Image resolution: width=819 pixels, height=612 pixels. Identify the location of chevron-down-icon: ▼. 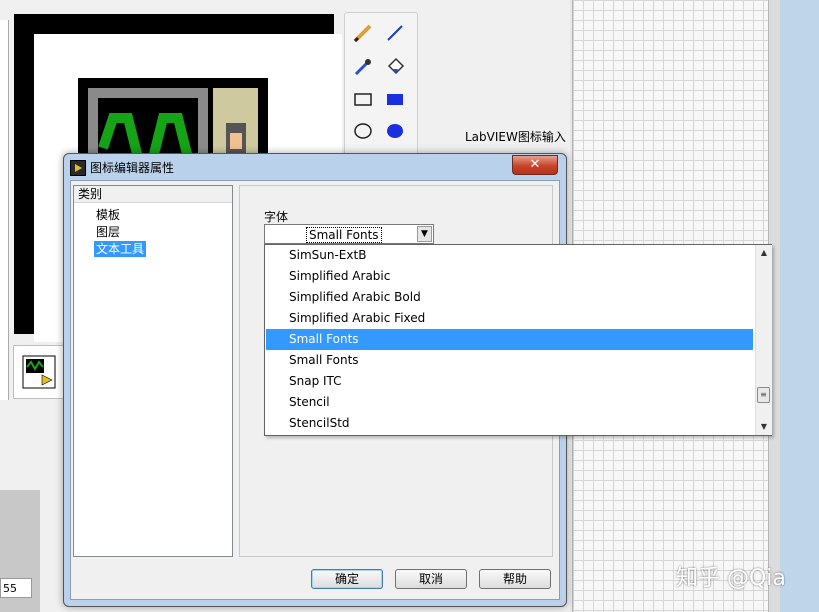
(424, 234).